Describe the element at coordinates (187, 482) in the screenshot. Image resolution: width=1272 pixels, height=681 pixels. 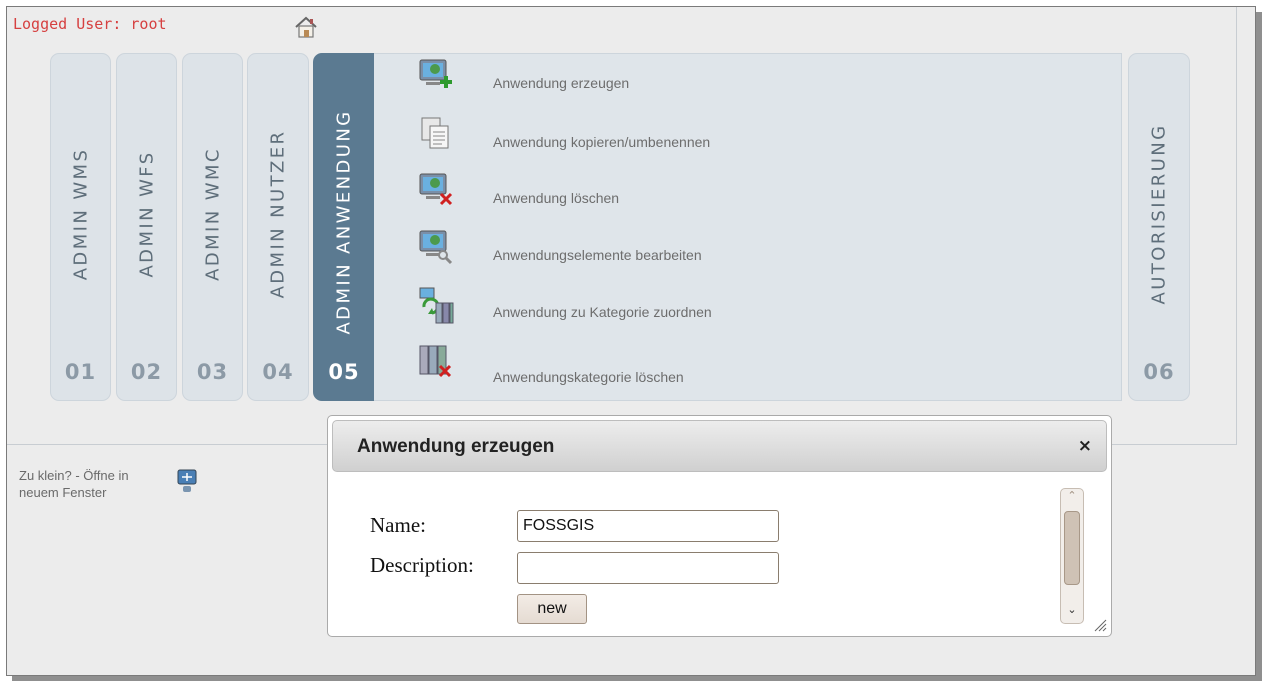
I see `new-window-icon` at that location.